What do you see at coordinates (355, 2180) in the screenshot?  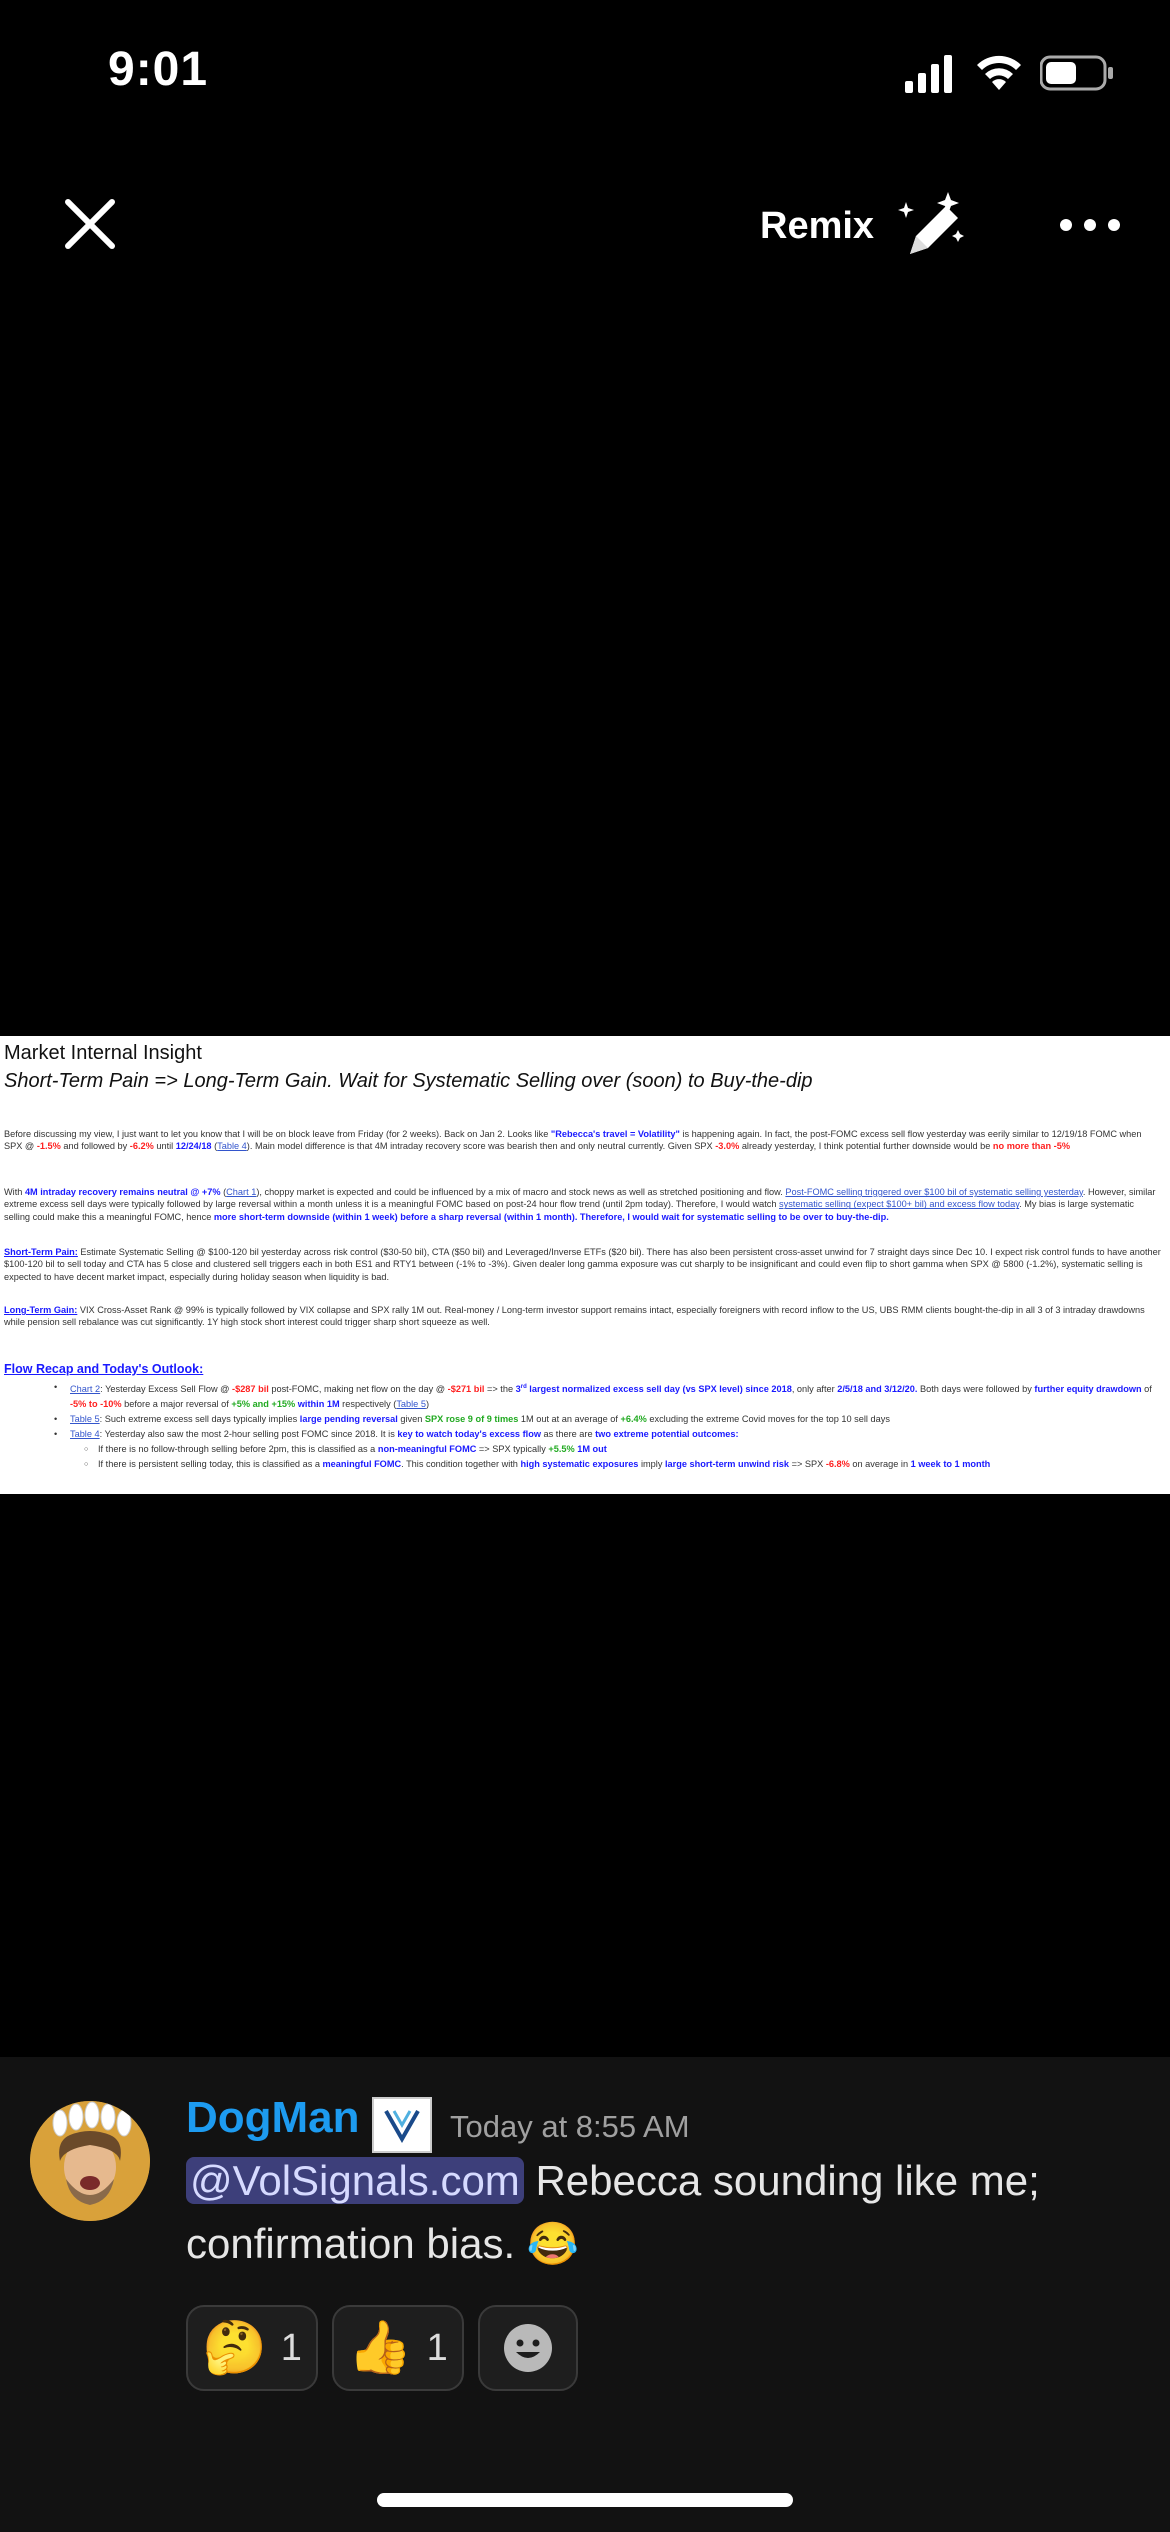 I see `user-mention: @VolSignals.com` at bounding box center [355, 2180].